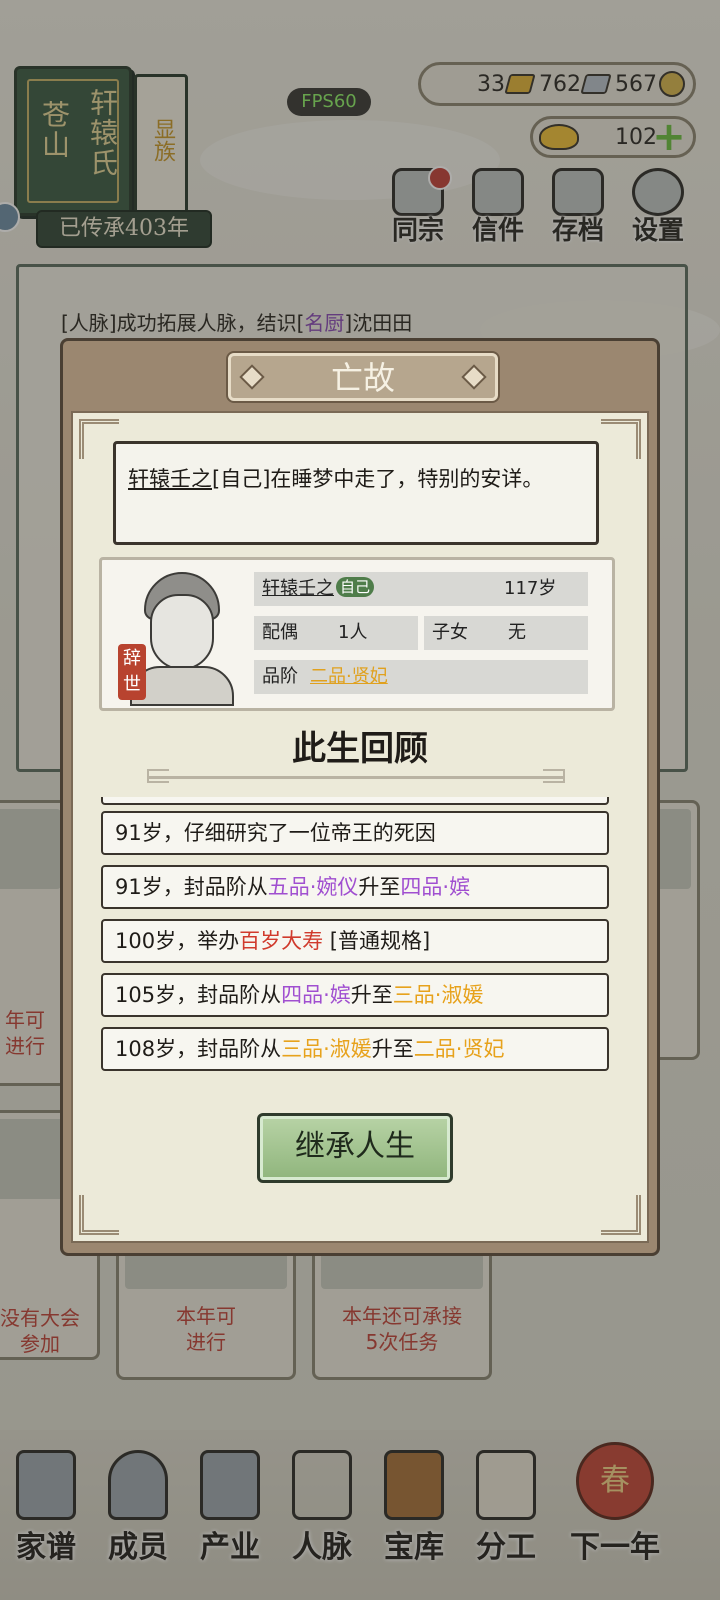 The height and width of the screenshot is (1600, 720). I want to click on spouse-value: 1人, so click(353, 632).